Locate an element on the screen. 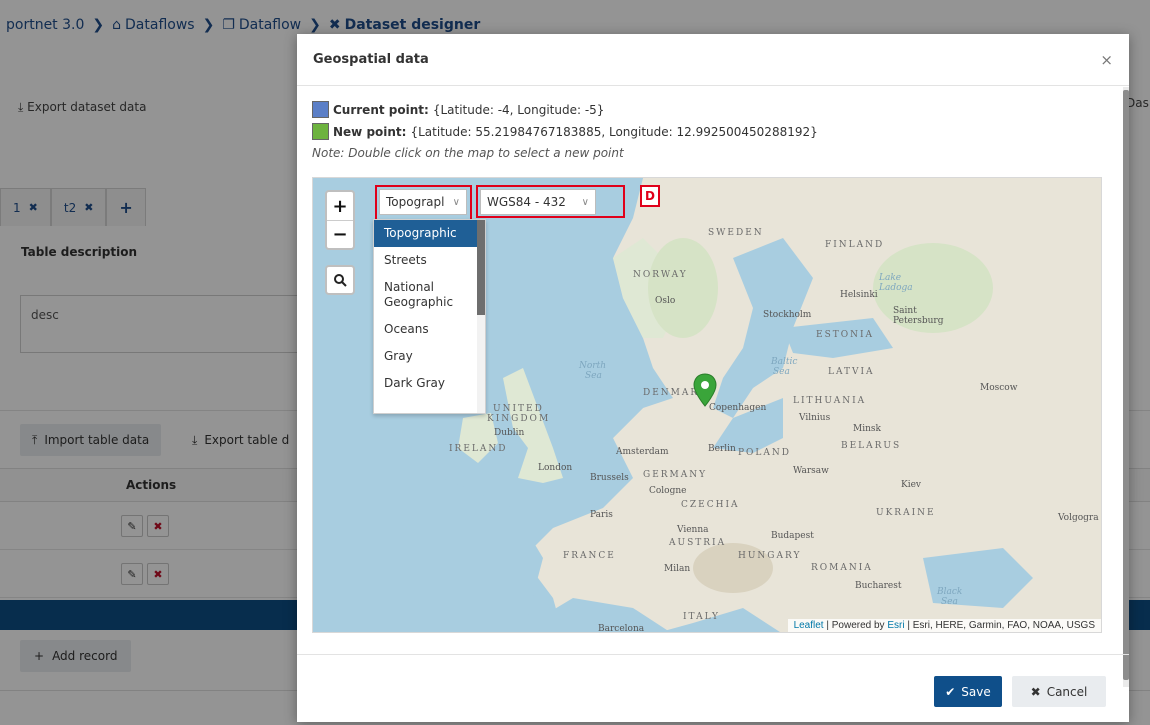  map-label-budapest: Budapest is located at coordinates (792, 536).